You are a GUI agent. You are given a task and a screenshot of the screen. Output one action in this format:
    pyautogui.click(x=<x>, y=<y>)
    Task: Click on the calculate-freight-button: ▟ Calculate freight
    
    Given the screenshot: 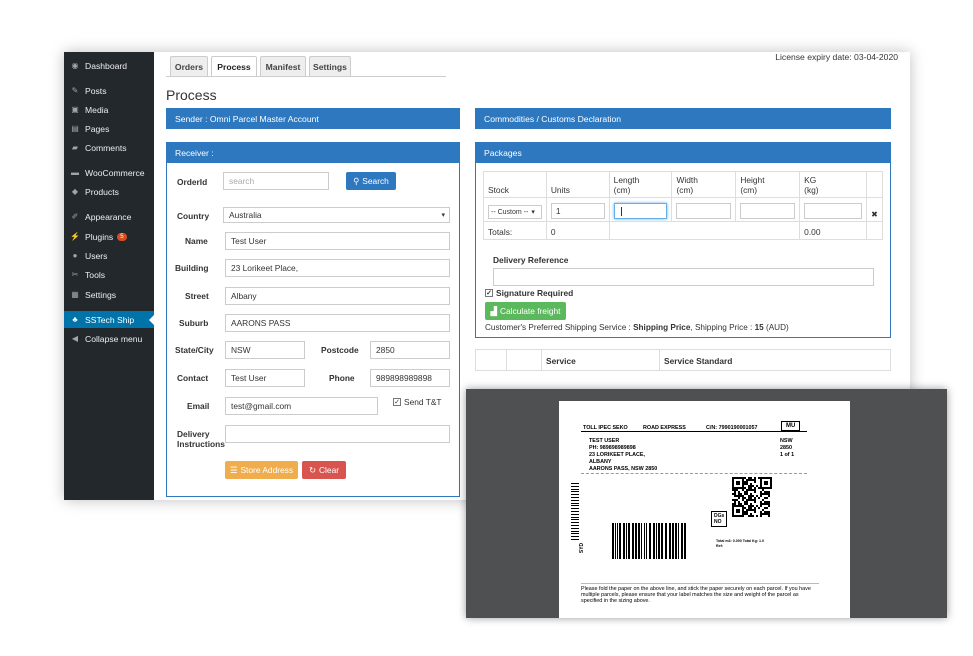 What is the action you would take?
    pyautogui.click(x=525, y=311)
    